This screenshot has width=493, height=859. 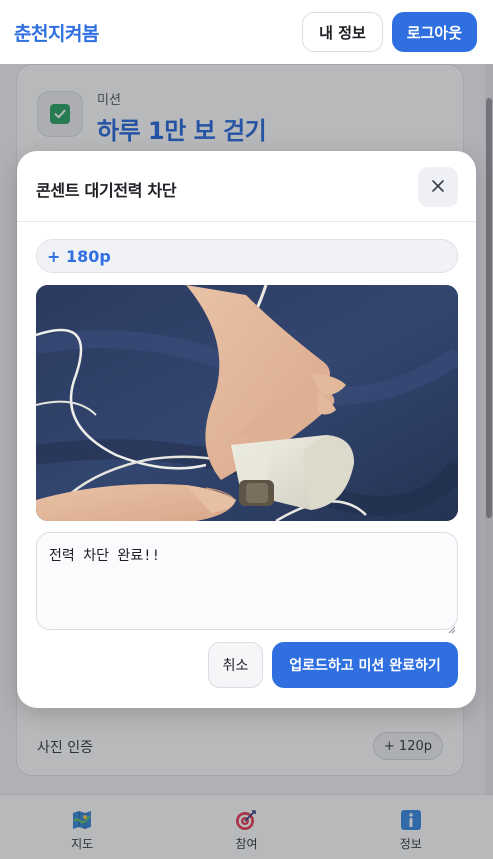 I want to click on modal-title: 콘센트 대기전력 차단, so click(x=106, y=190).